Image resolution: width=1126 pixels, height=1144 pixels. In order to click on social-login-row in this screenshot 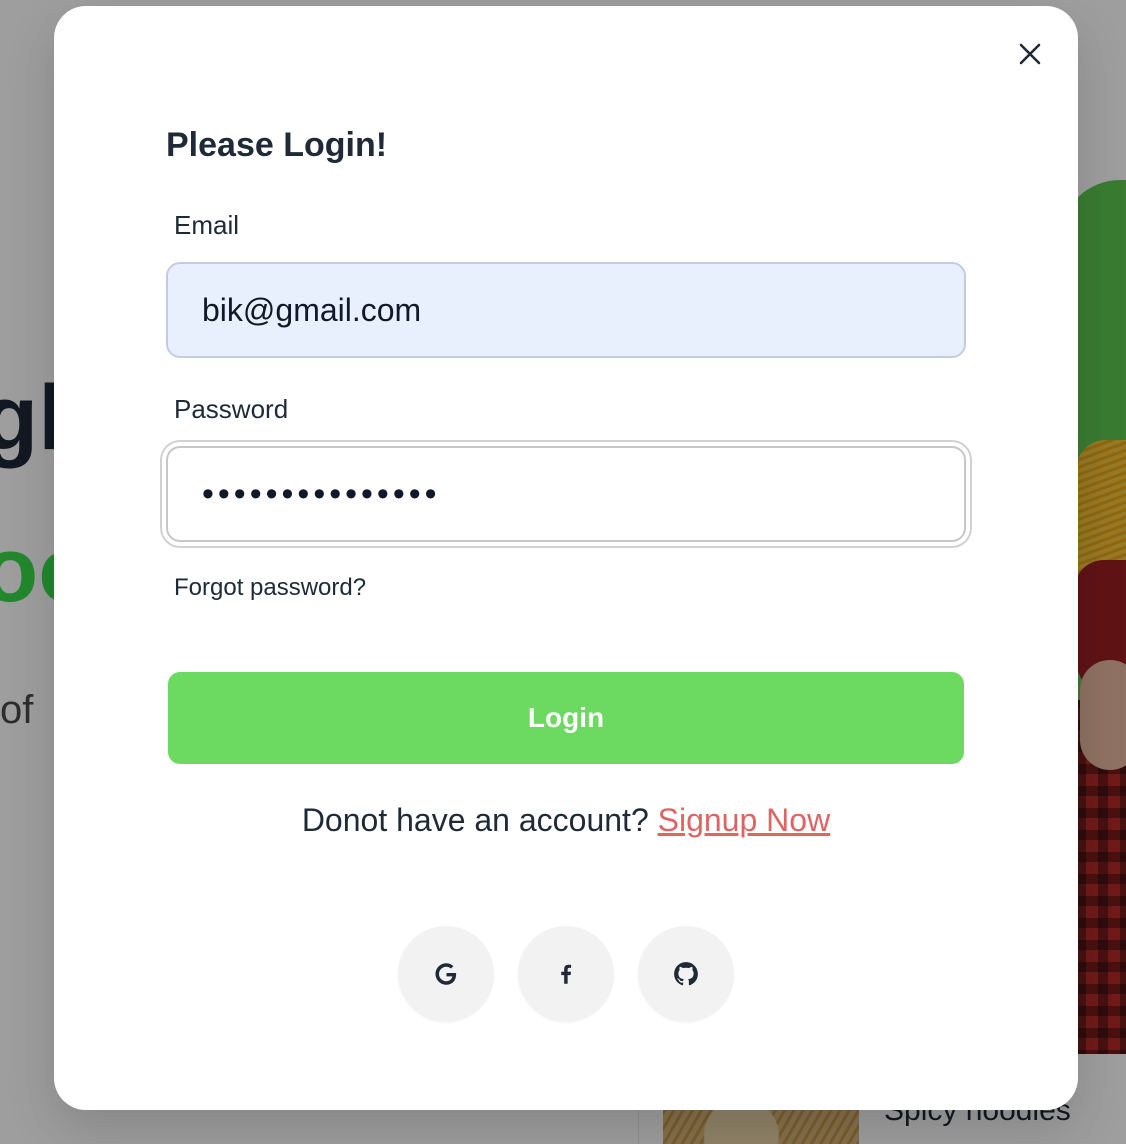, I will do `click(566, 974)`.